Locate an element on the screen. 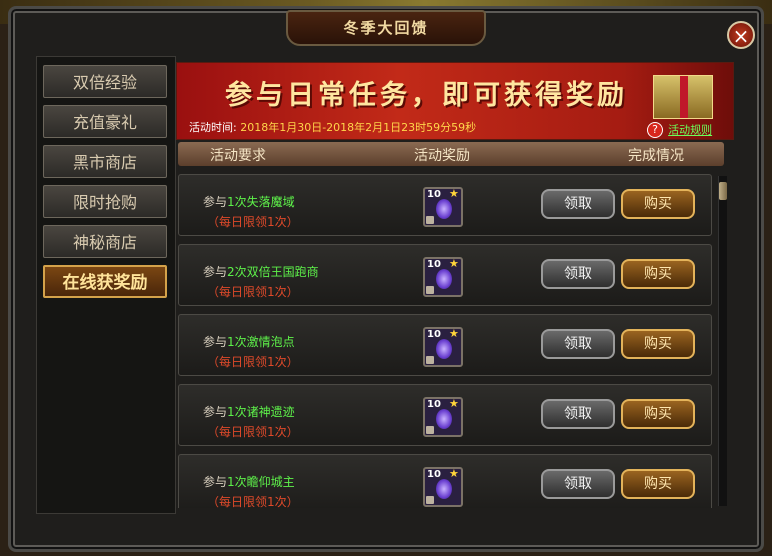  sidebar: 双倍经验 充值豪礼 黑市商店 限时抢购 神秘商店 在线获奖励 is located at coordinates (106, 285).